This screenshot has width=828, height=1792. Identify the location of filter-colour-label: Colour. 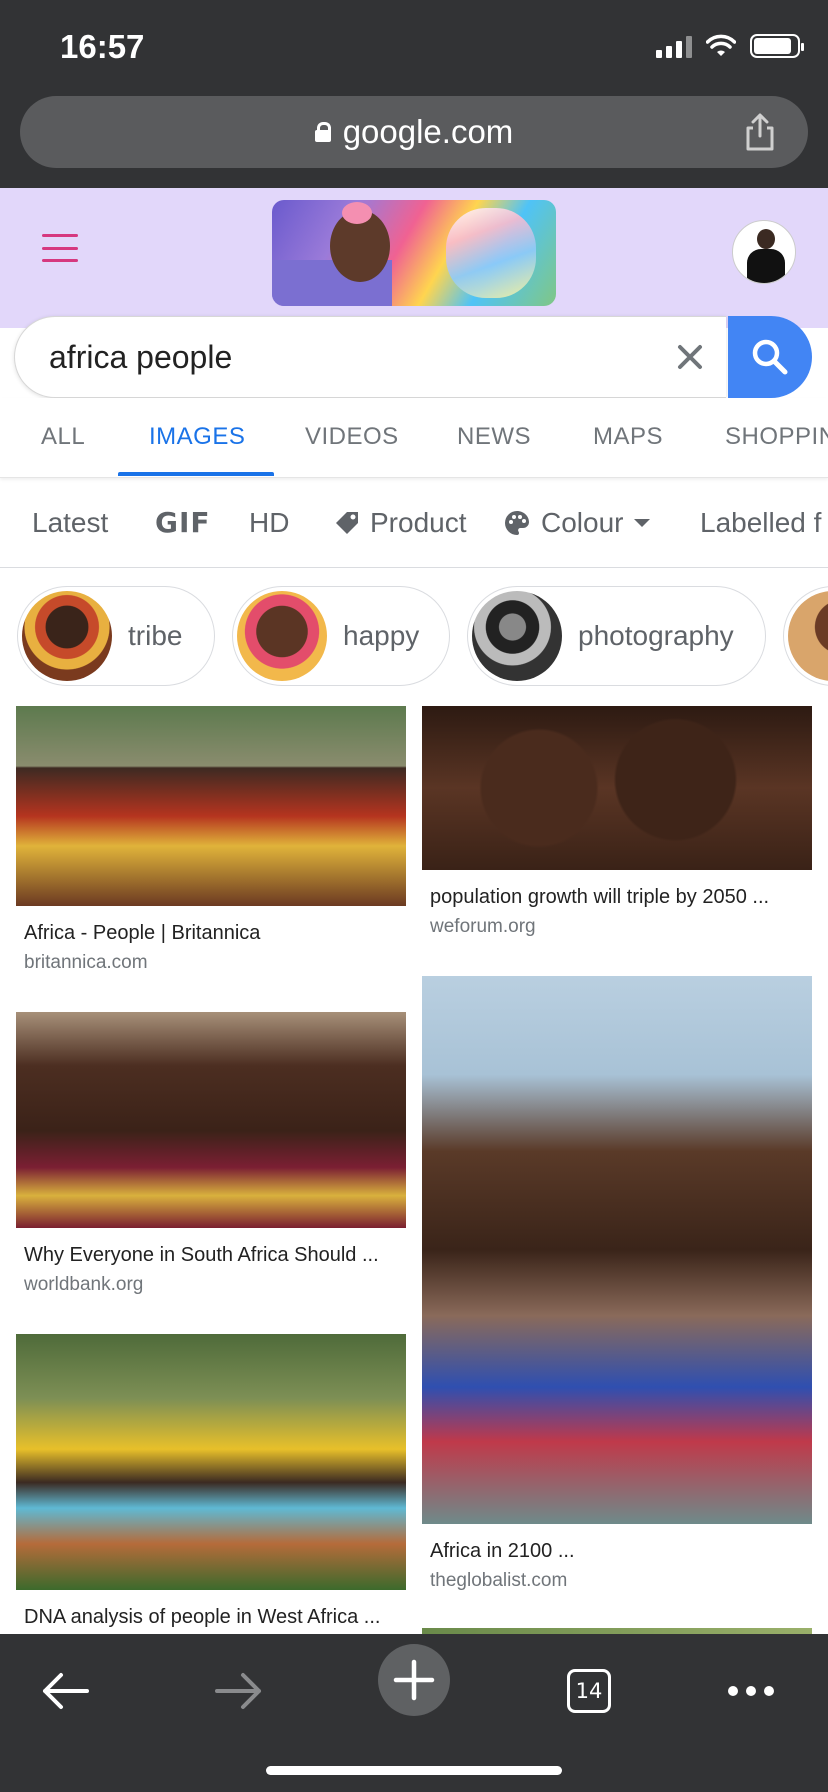
(582, 522).